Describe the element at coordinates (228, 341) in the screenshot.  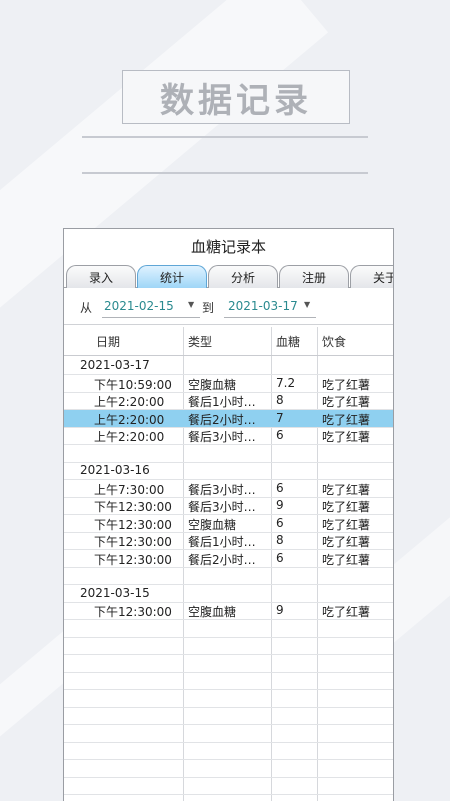
I see `table-header: 日期 类型 血糖 饮食` at that location.